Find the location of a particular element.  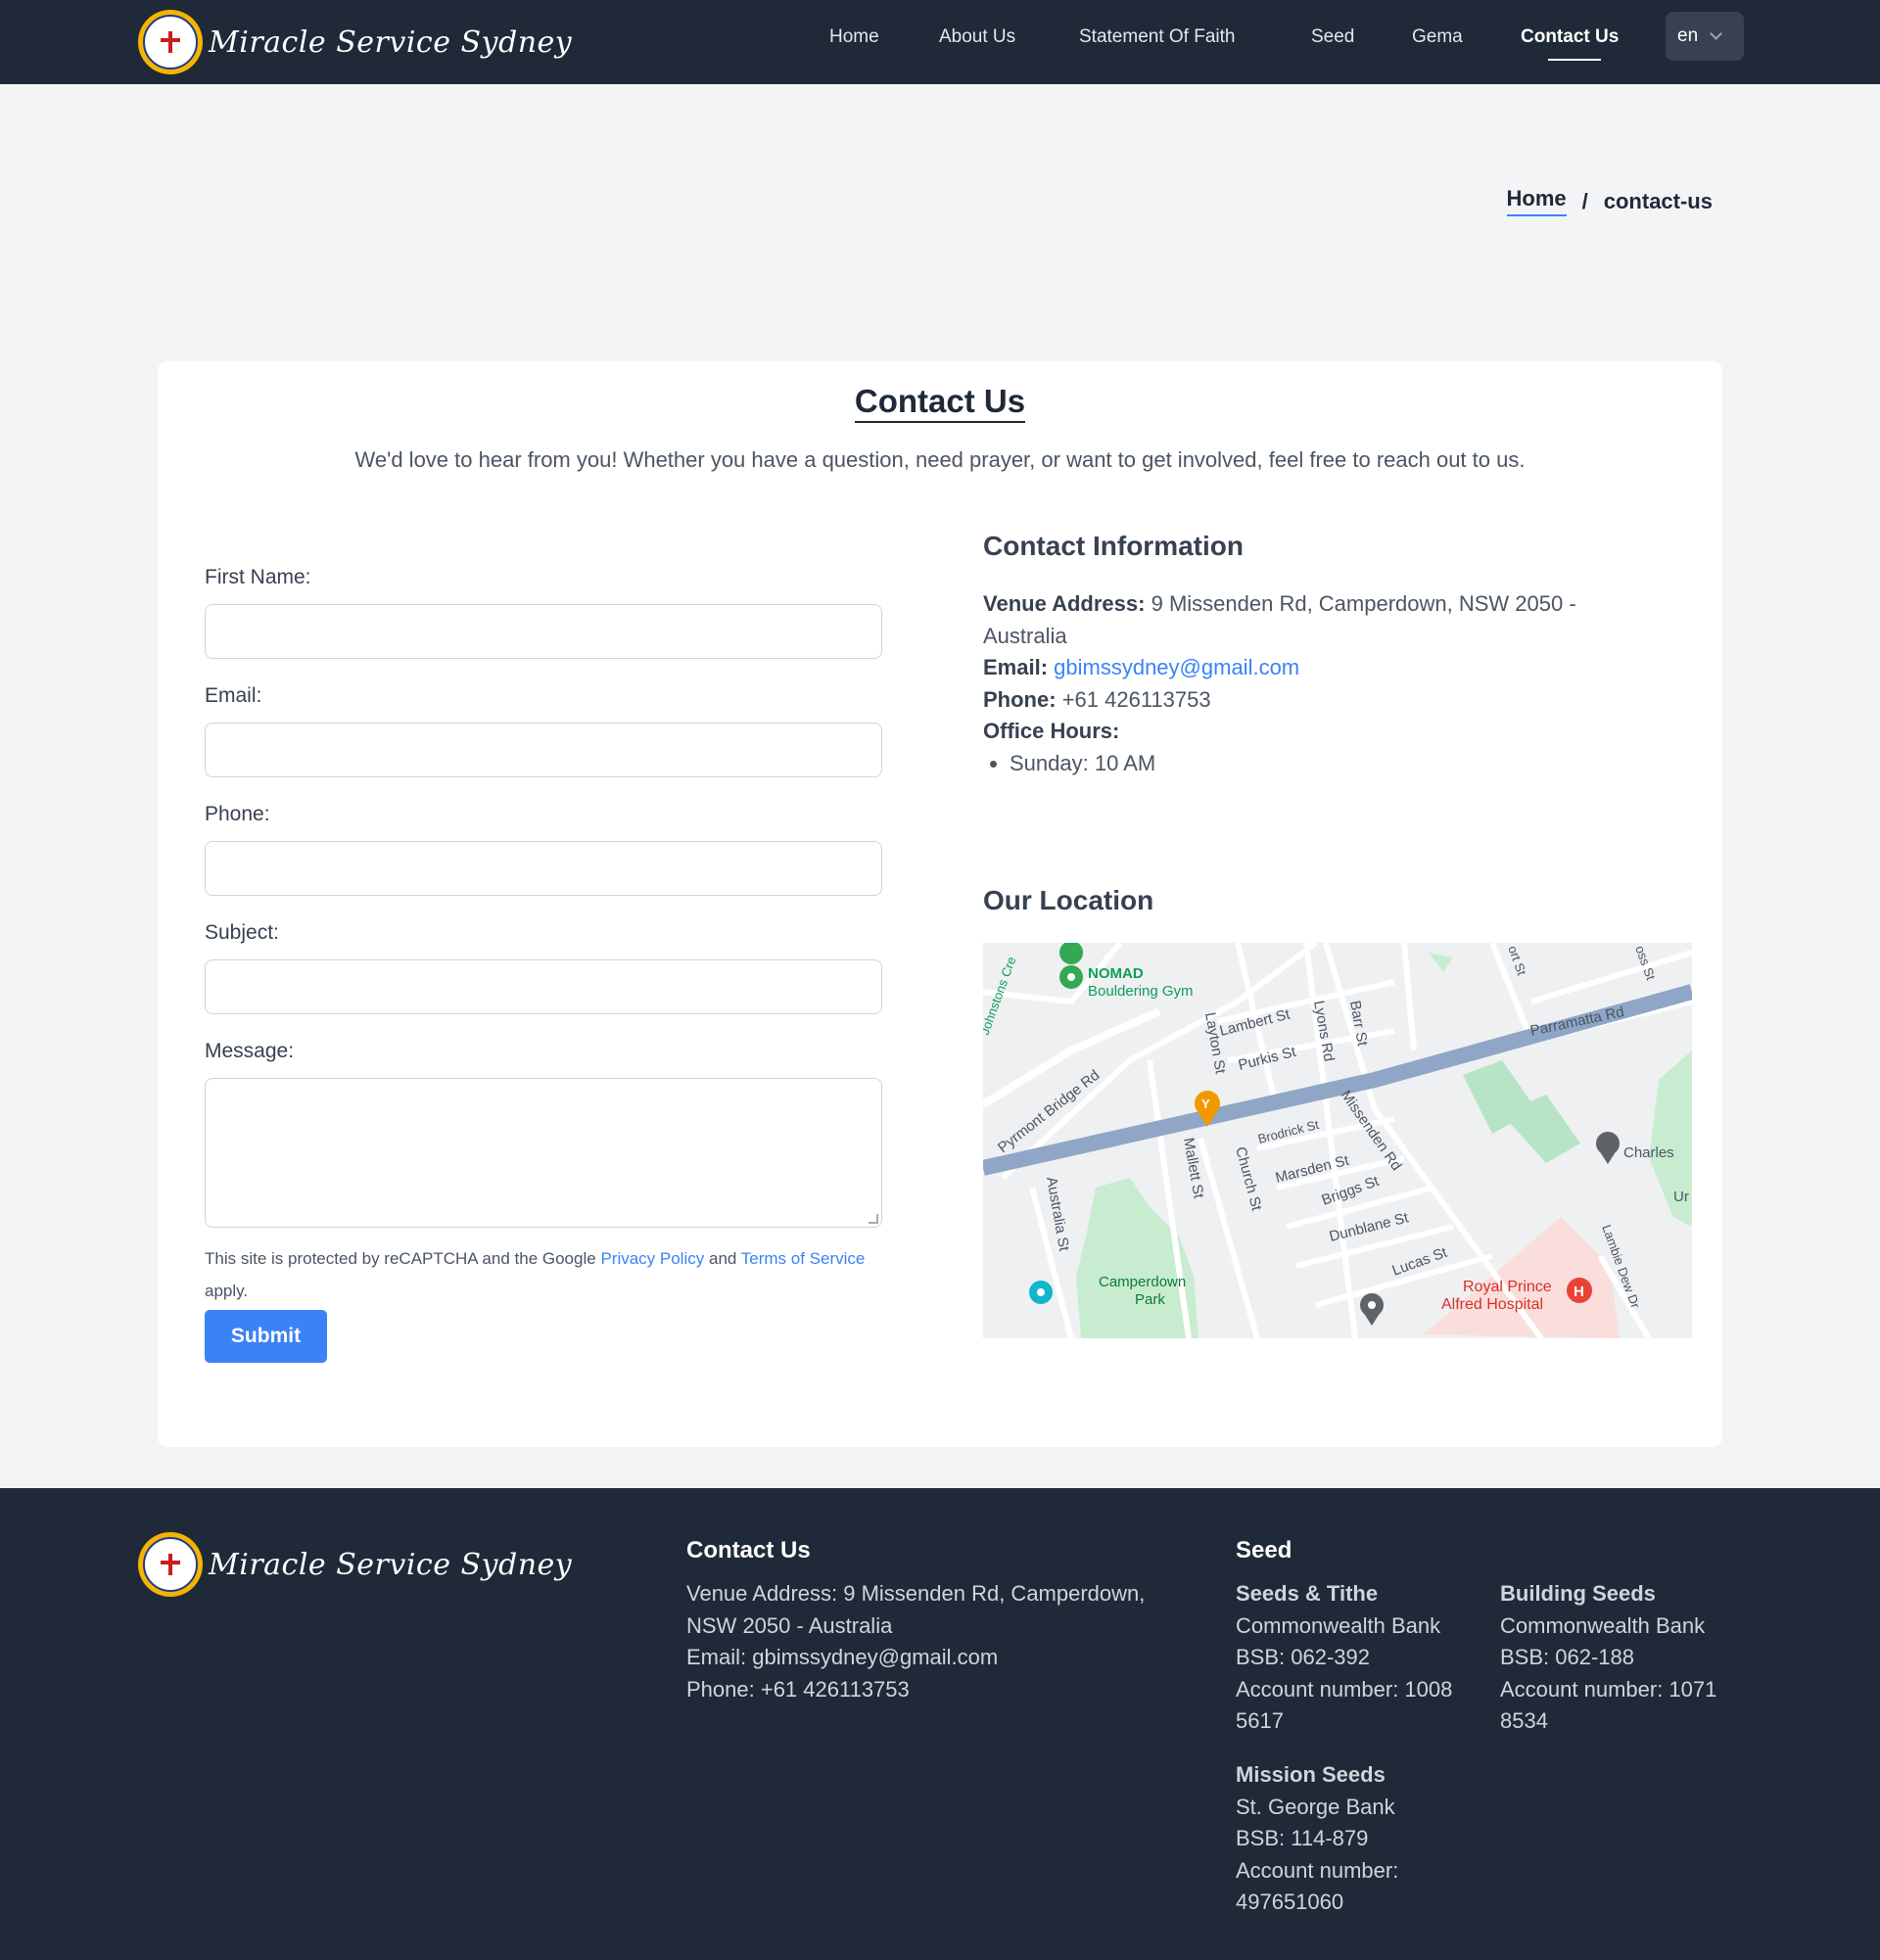

footer-brand: Miracle Service Sydney is located at coordinates (355, 1564).